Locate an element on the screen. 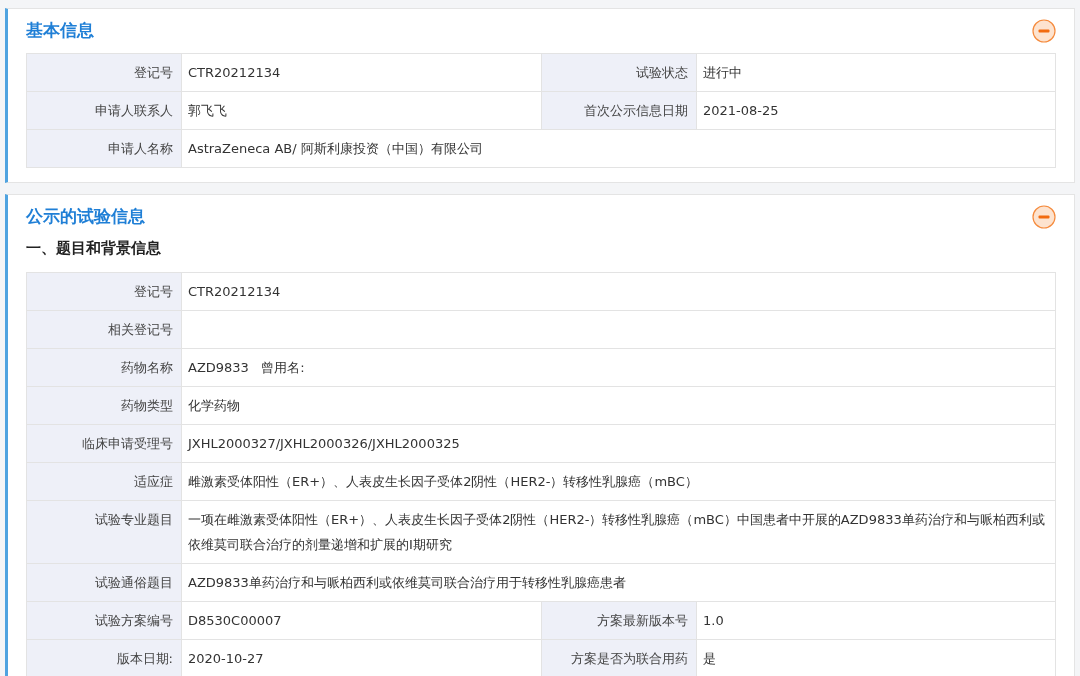  field-label: 药物类型 is located at coordinates (104, 405).